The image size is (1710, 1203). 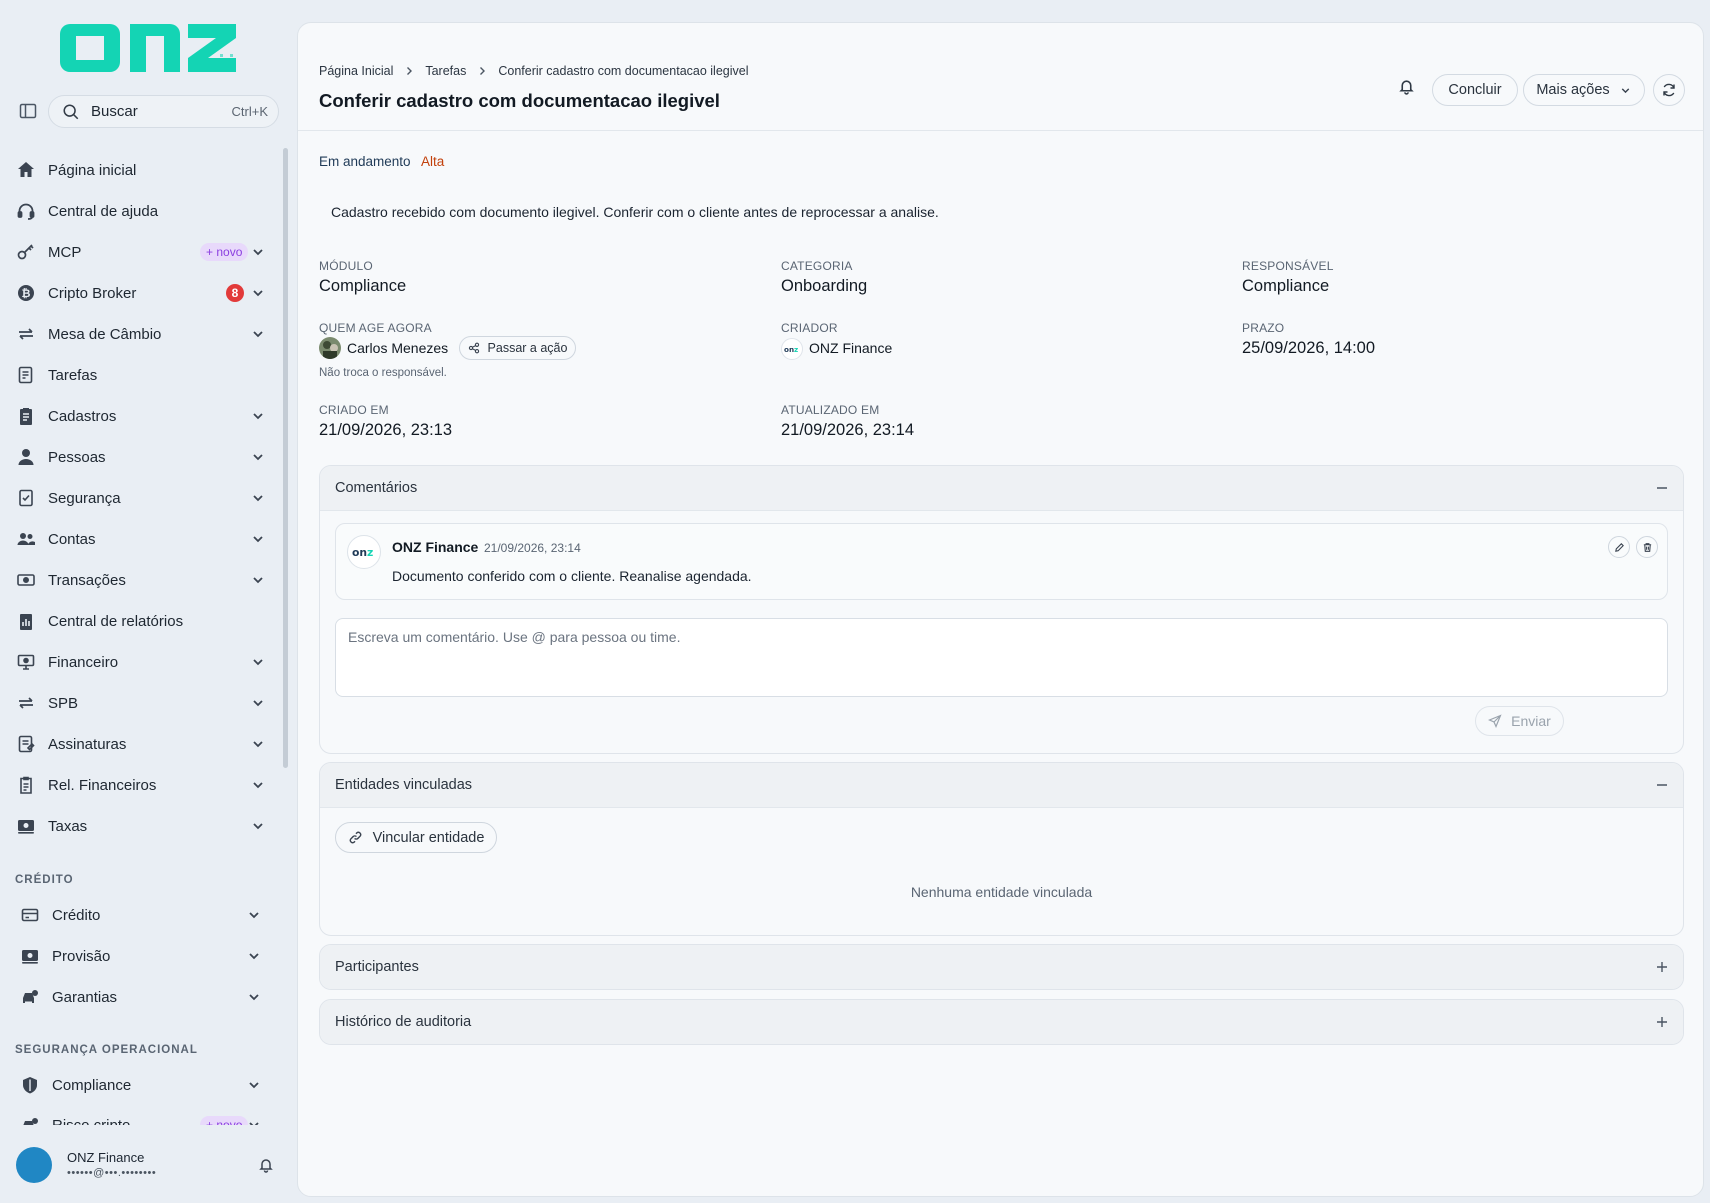 I want to click on sidebar-item-rel-financeiros: Rel. Financeiros, so click(x=138, y=785).